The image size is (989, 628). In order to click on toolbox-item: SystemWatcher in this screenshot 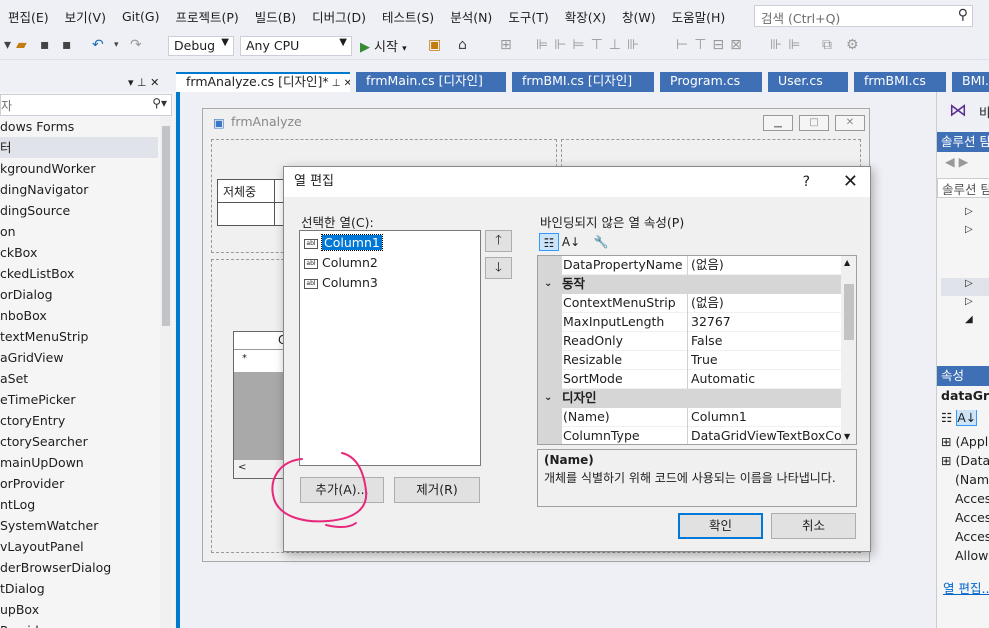, I will do `click(79, 525)`.